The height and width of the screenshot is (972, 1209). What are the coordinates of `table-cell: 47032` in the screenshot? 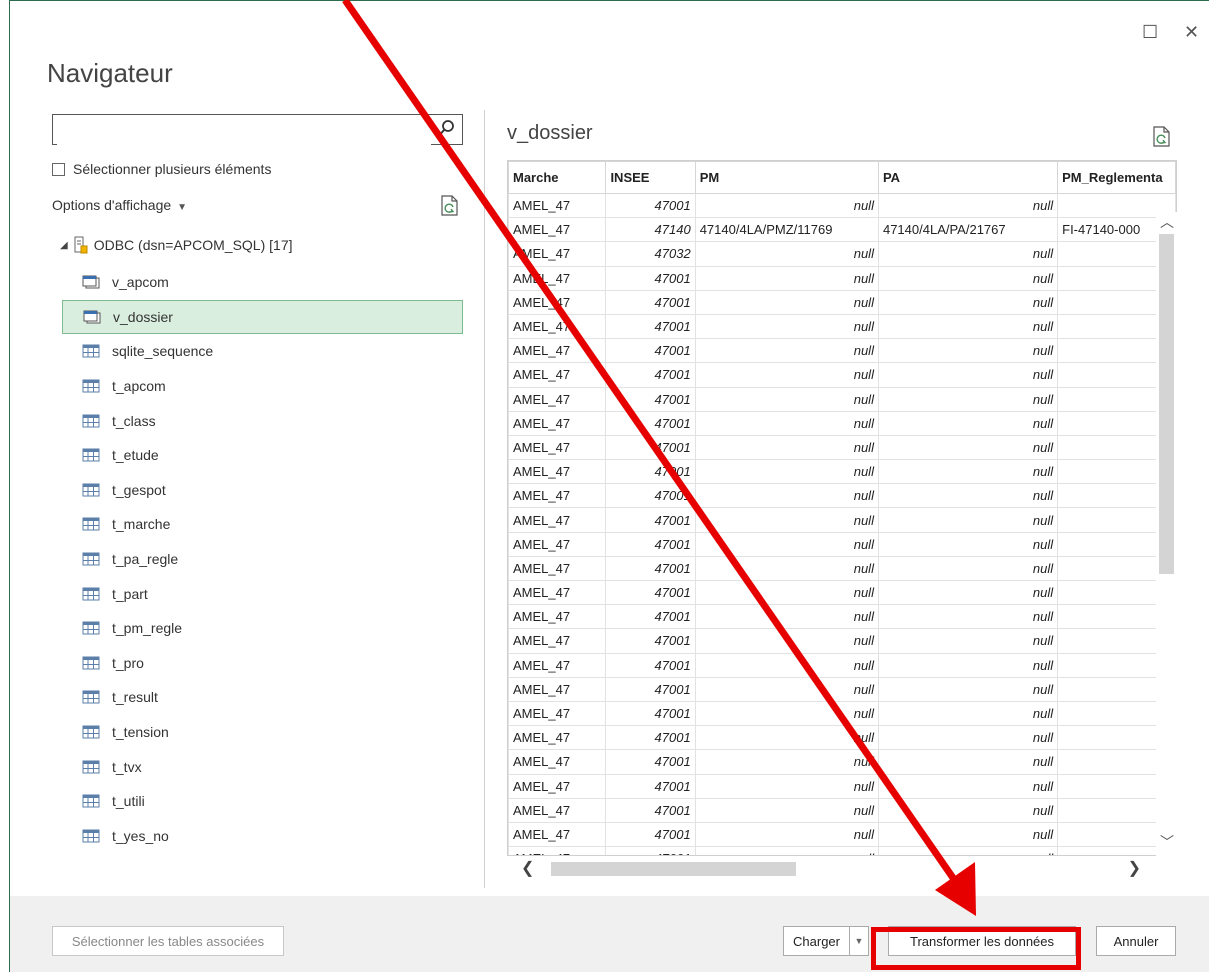 It's located at (650, 254).